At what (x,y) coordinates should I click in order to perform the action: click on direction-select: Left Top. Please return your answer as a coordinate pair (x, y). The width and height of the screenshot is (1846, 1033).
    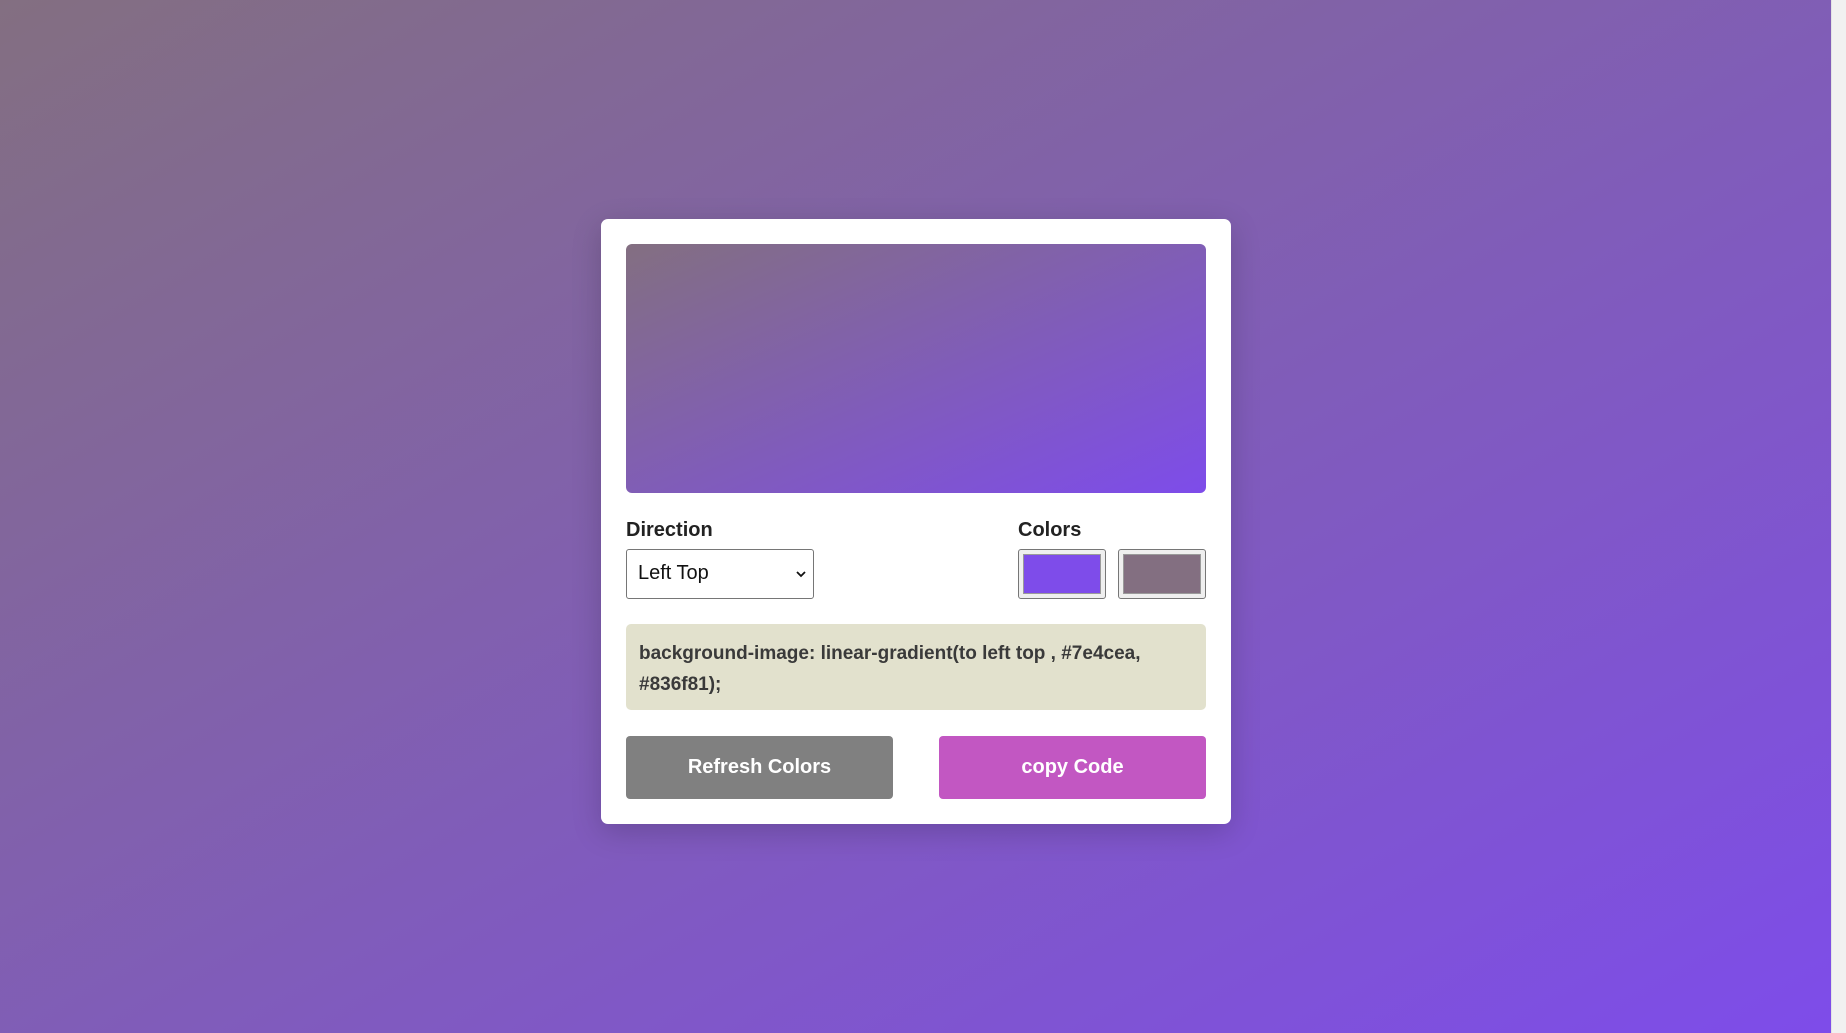
    Looking at the image, I should click on (720, 574).